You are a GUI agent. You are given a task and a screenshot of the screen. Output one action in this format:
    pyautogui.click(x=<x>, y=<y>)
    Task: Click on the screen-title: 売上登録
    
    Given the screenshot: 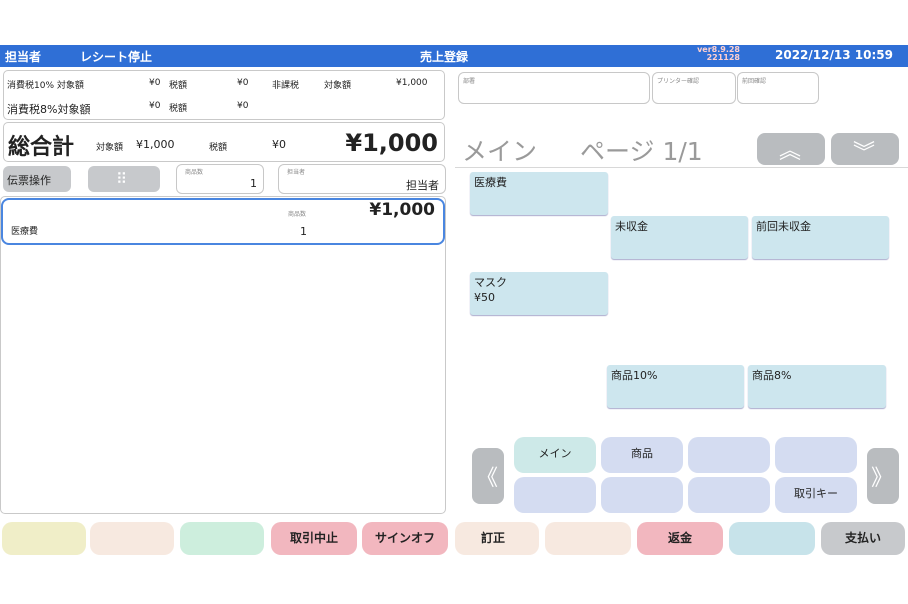 What is the action you would take?
    pyautogui.click(x=444, y=57)
    